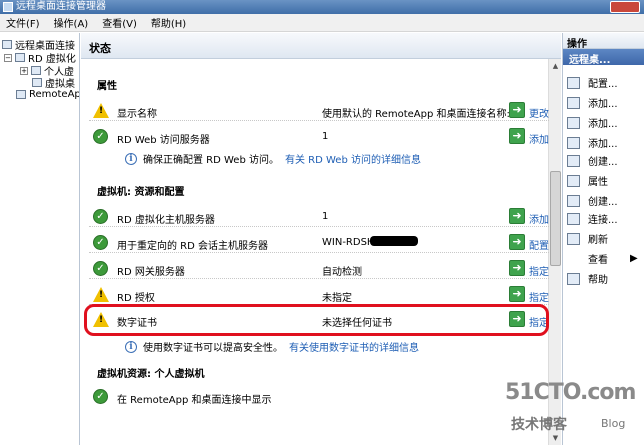 This screenshot has width=644, height=445. Describe the element at coordinates (587, 238) in the screenshot. I see `action-refresh: 刷新` at that location.